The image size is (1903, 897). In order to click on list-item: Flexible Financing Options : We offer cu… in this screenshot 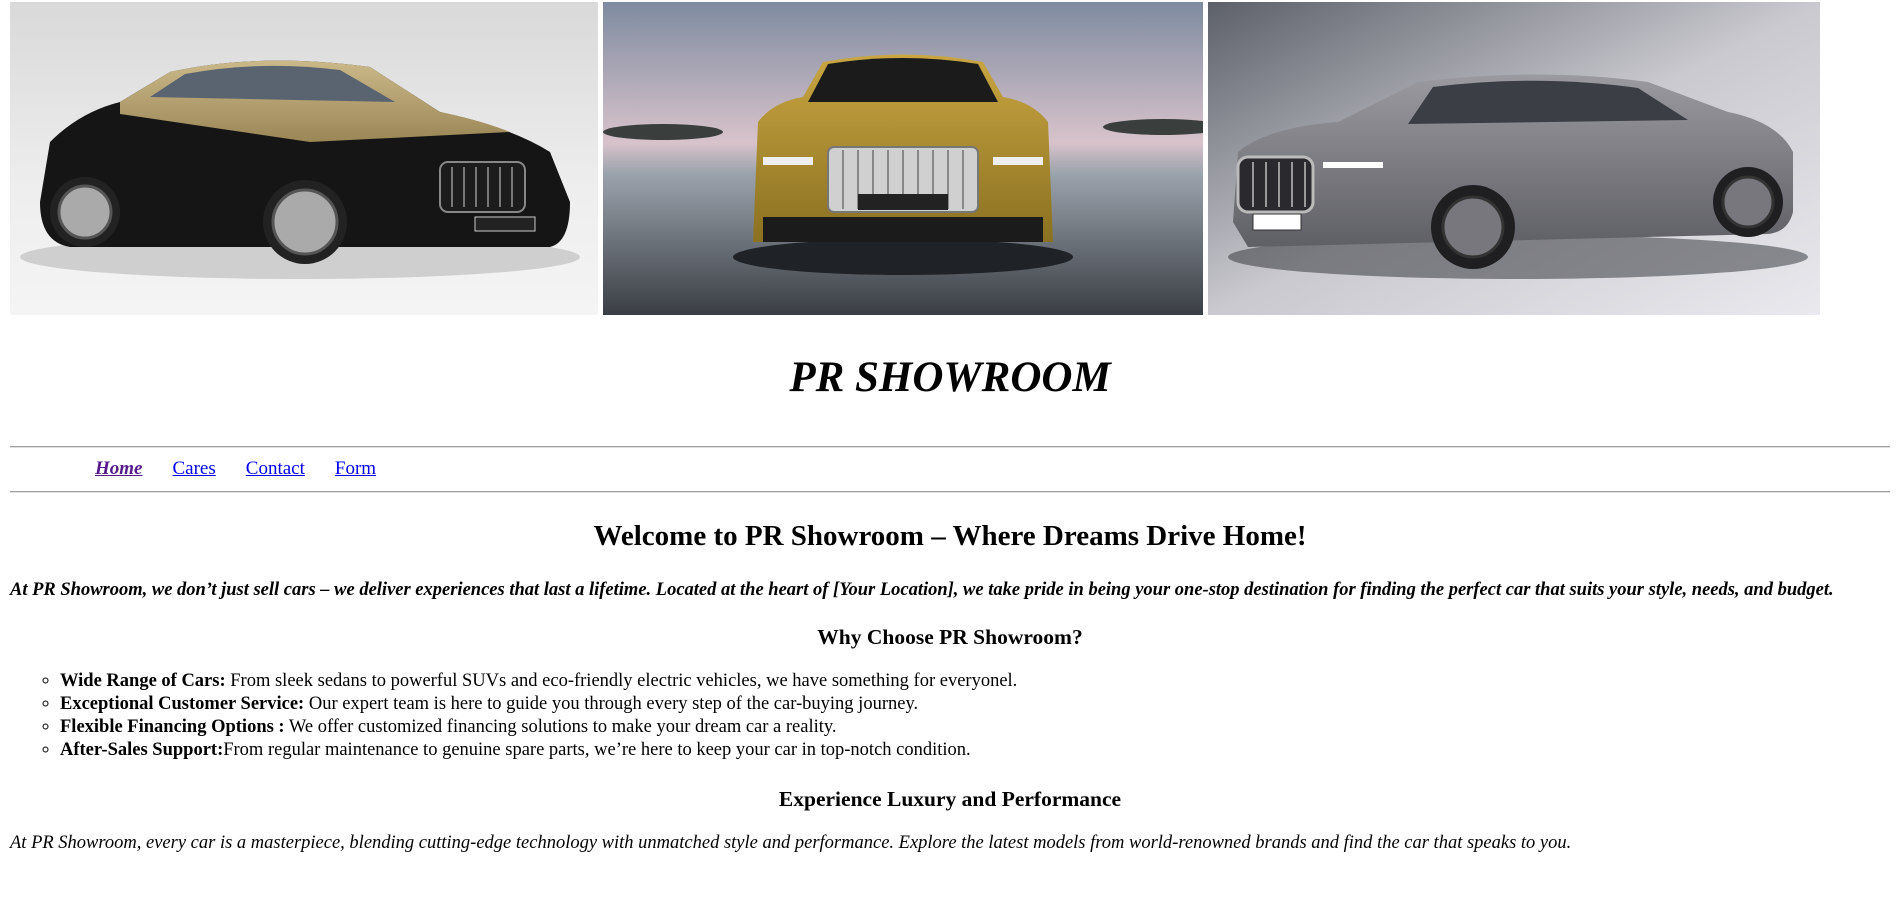, I will do `click(975, 727)`.